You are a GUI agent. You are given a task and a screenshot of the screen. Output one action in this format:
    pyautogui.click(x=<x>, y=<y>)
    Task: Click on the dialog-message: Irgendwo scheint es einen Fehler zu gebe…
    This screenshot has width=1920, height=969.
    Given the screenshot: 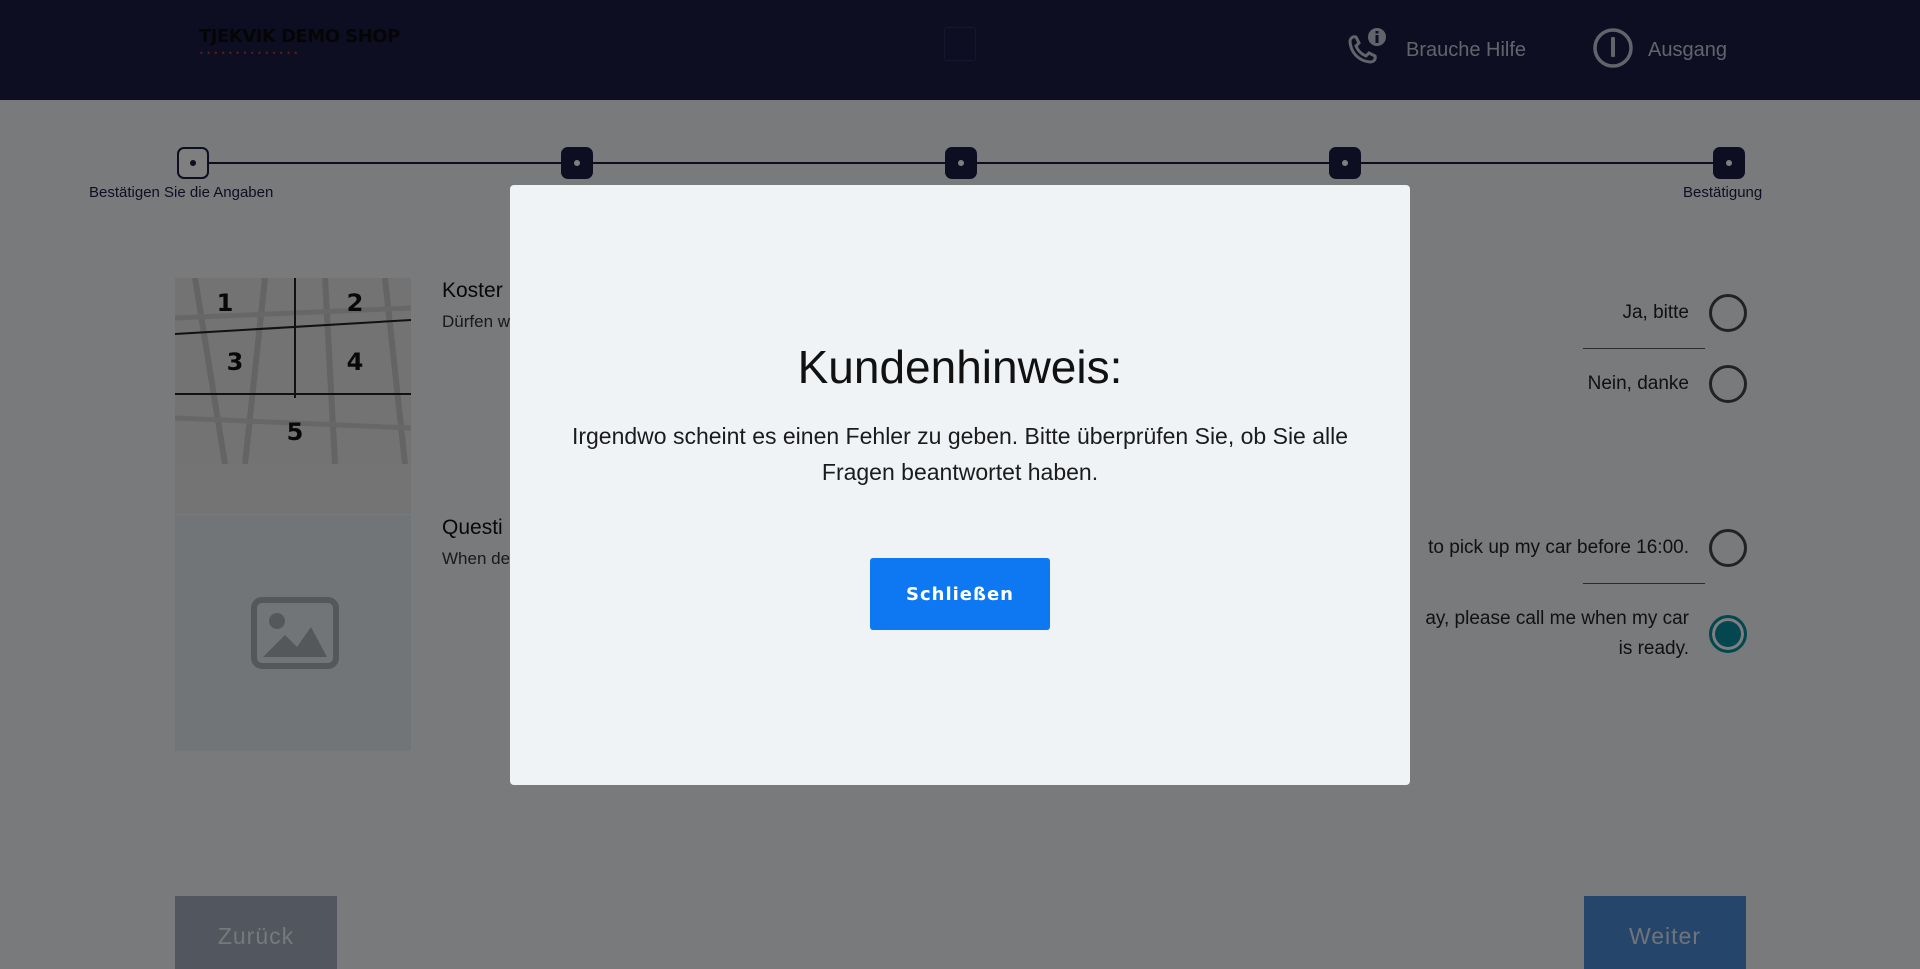 What is the action you would take?
    pyautogui.click(x=960, y=454)
    